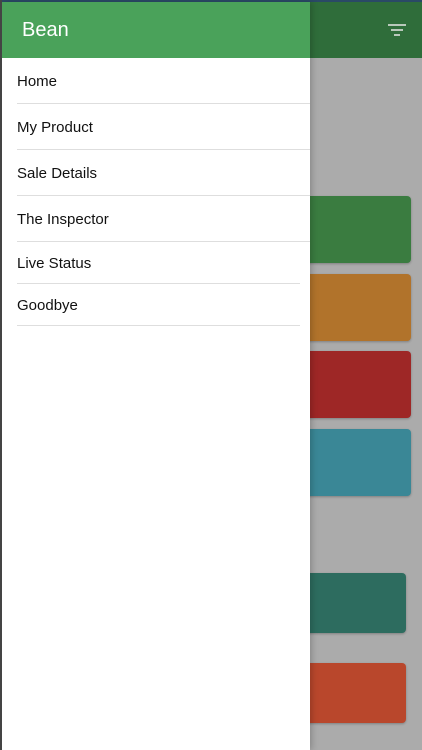 This screenshot has width=422, height=750. What do you see at coordinates (156, 30) in the screenshot?
I see `drawer-header: Bean` at bounding box center [156, 30].